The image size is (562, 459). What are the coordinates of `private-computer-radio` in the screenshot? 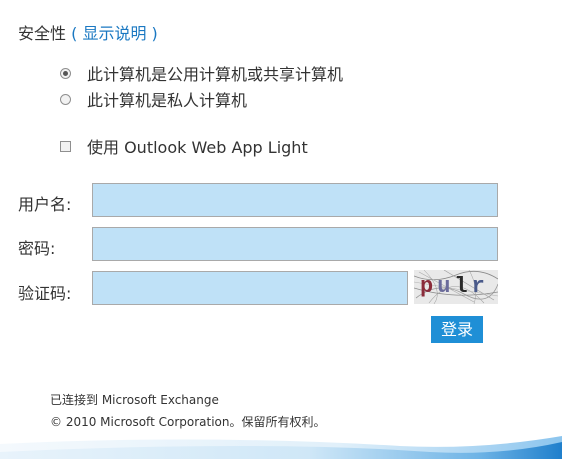 It's located at (65, 99).